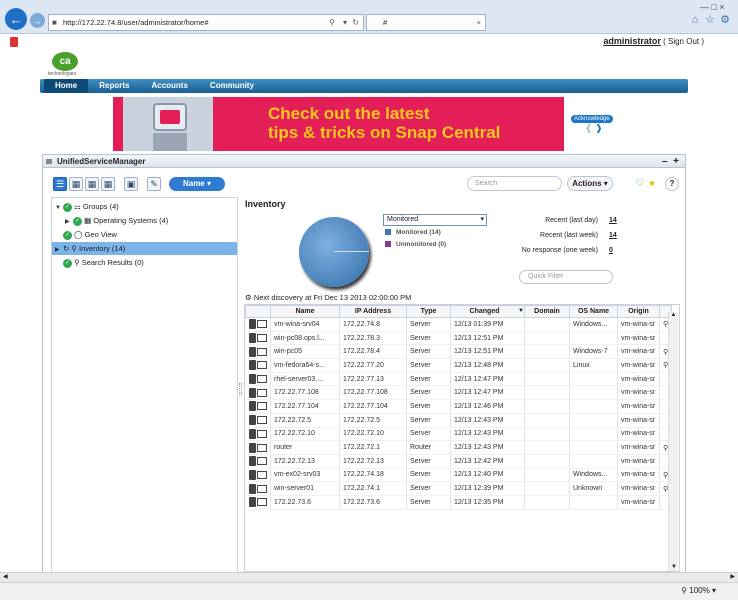 Image resolution: width=738 pixels, height=600 pixels. What do you see at coordinates (652, 183) in the screenshot?
I see `lightbulb-icon: ●` at bounding box center [652, 183].